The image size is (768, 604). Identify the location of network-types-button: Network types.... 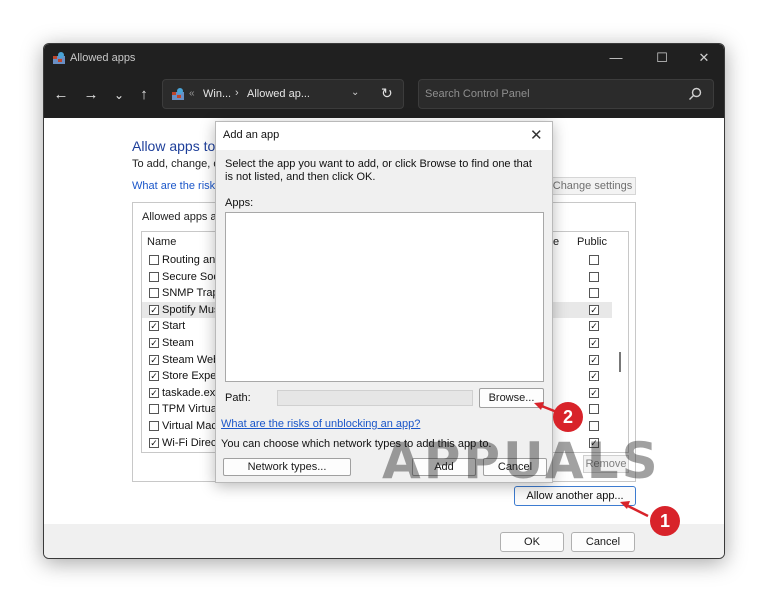
(287, 467).